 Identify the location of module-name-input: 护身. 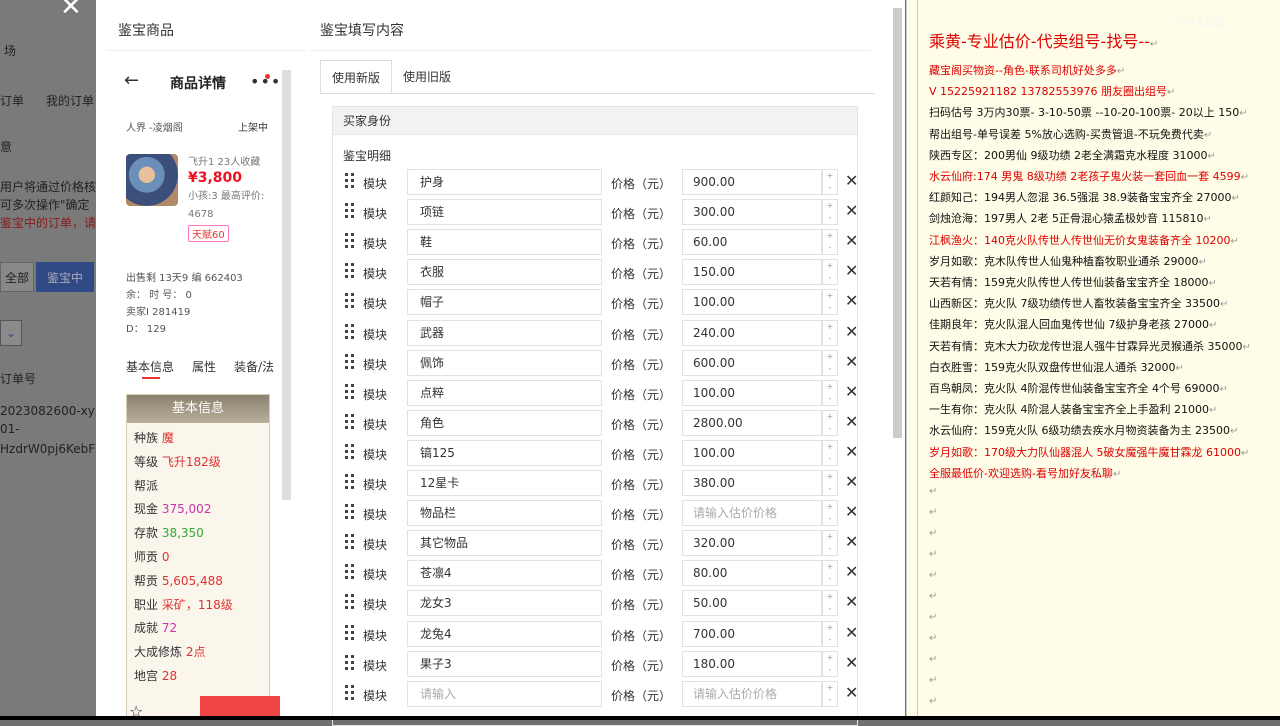
(504, 182).